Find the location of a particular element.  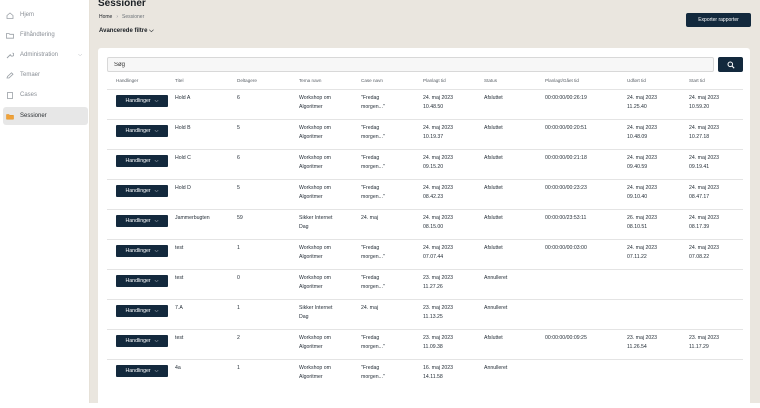

header-col-start: Start tid is located at coordinates (697, 80).